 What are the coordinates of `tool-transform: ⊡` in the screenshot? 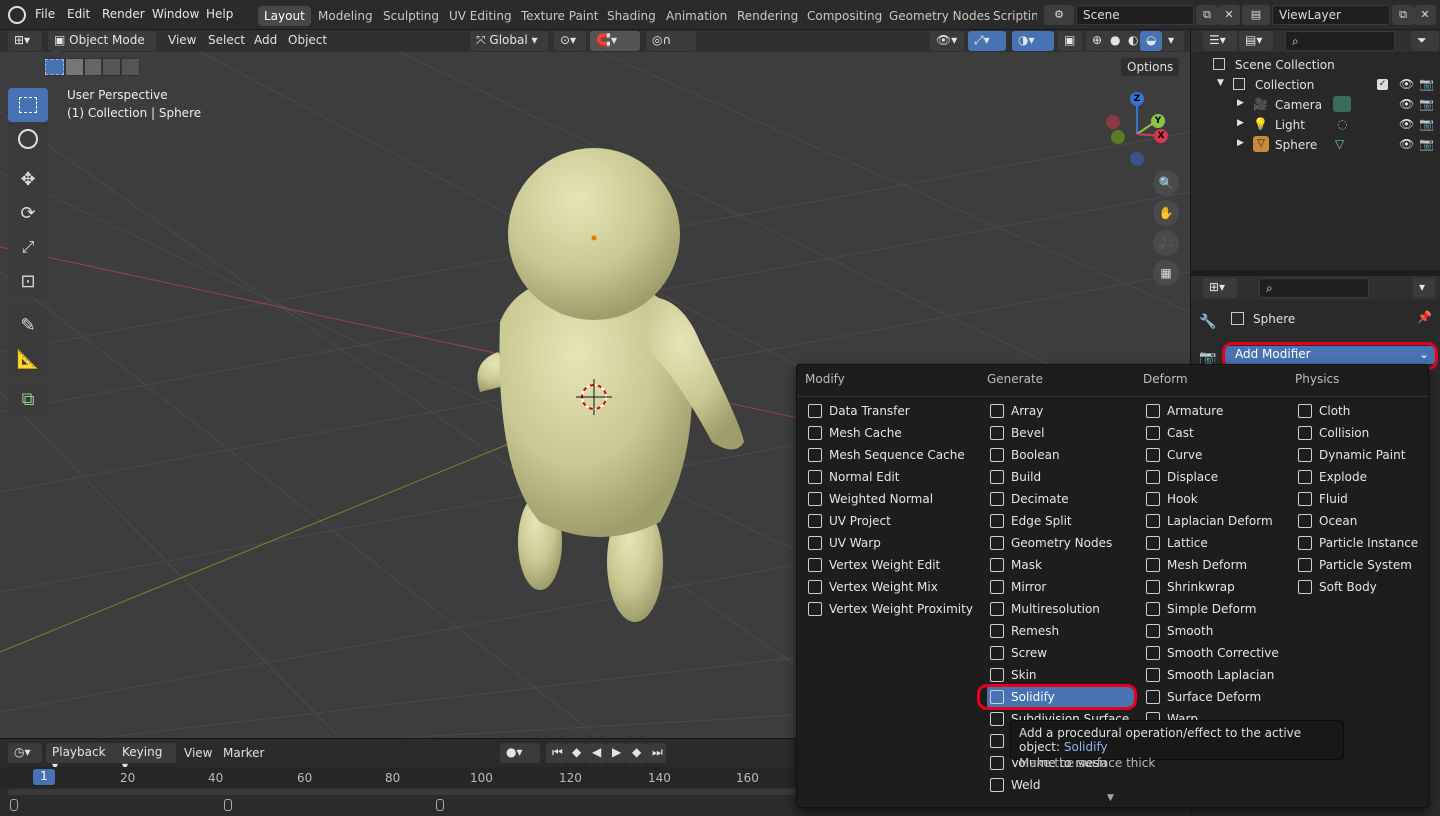 It's located at (28, 281).